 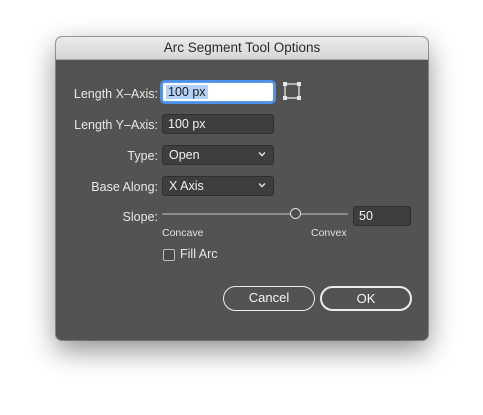 I want to click on slope-slider-thumb, so click(x=296, y=213).